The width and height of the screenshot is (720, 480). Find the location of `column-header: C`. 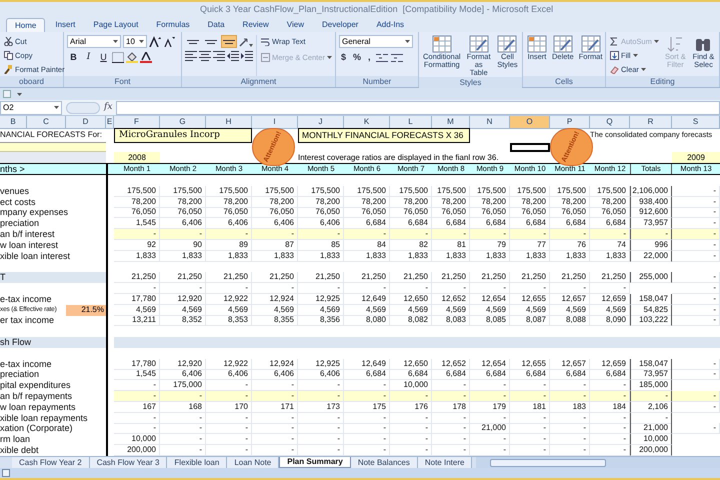

column-header: C is located at coordinates (46, 122).